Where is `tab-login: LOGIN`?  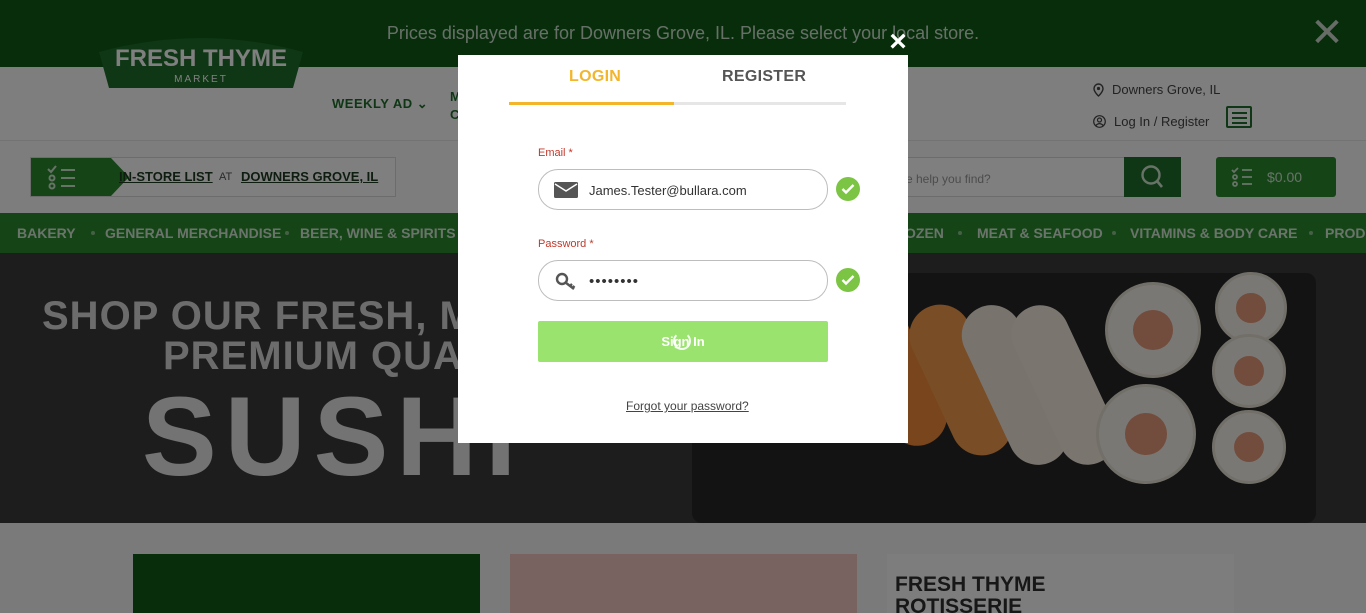
tab-login: LOGIN is located at coordinates (595, 77).